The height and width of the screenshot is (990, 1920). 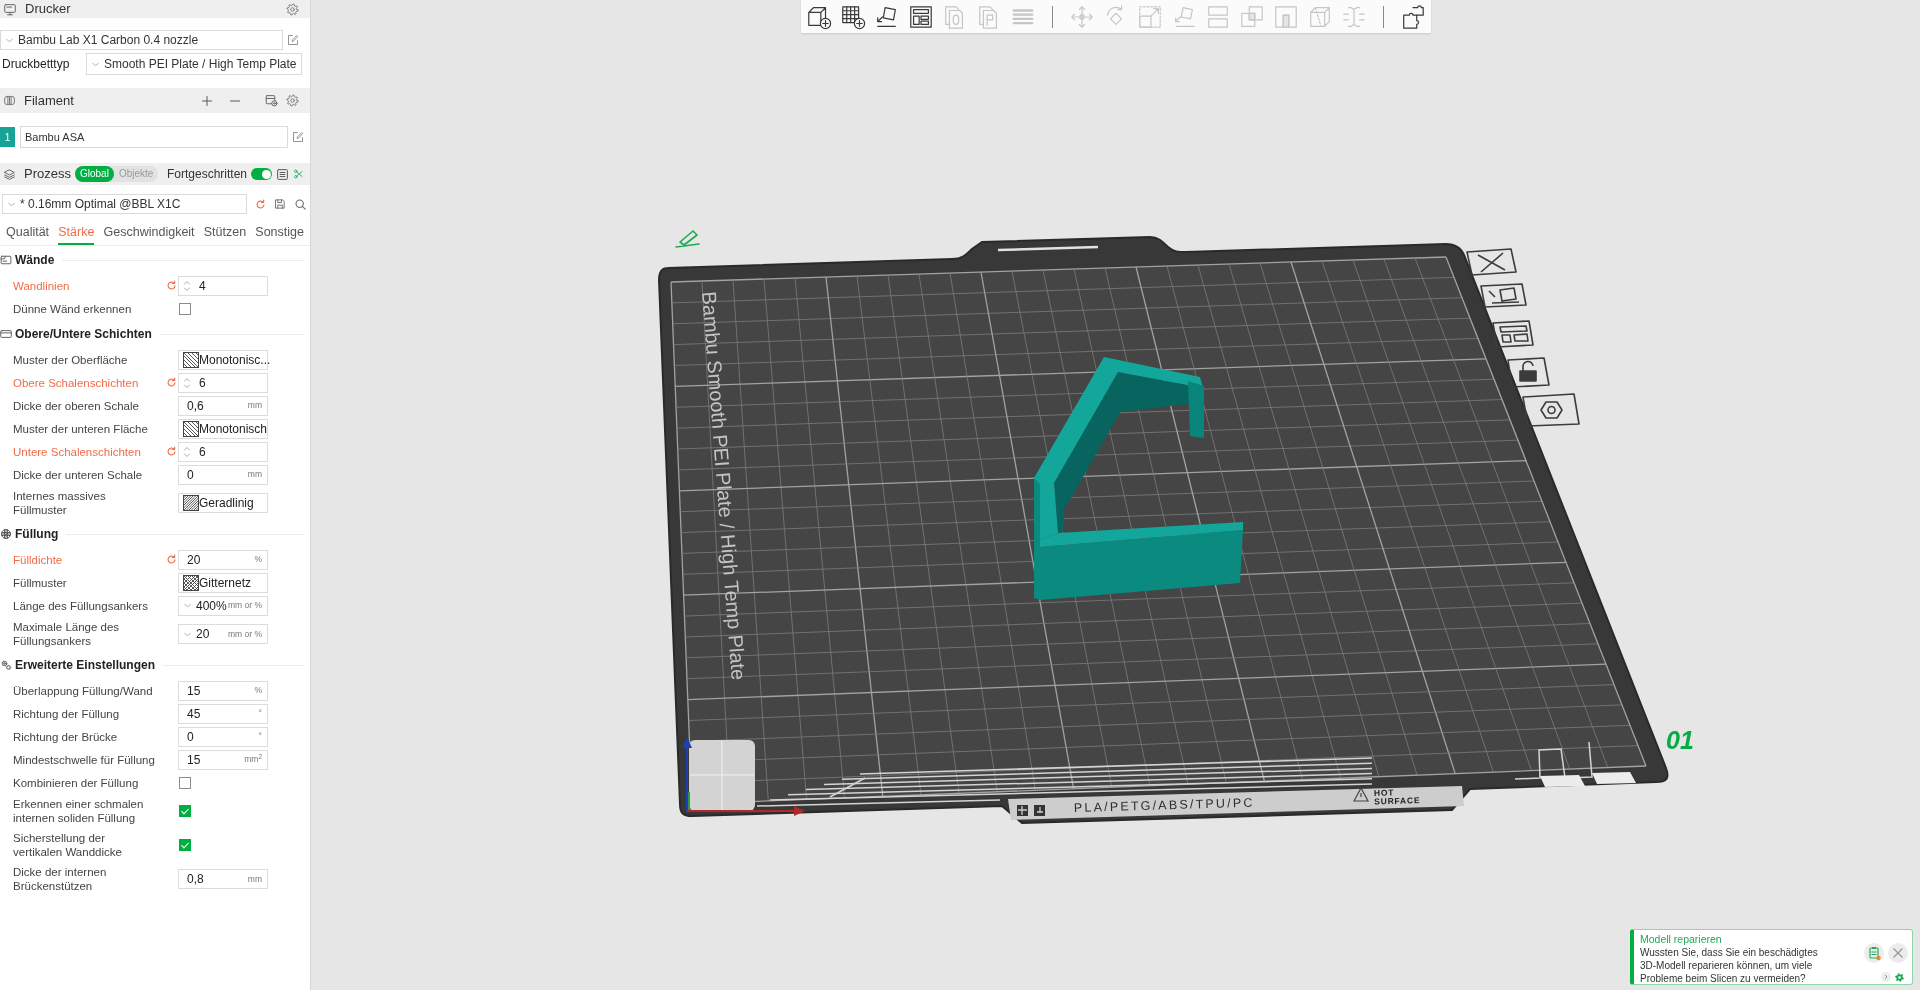 I want to click on setting-label: Dicke der unteren Schale, so click(x=78, y=475).